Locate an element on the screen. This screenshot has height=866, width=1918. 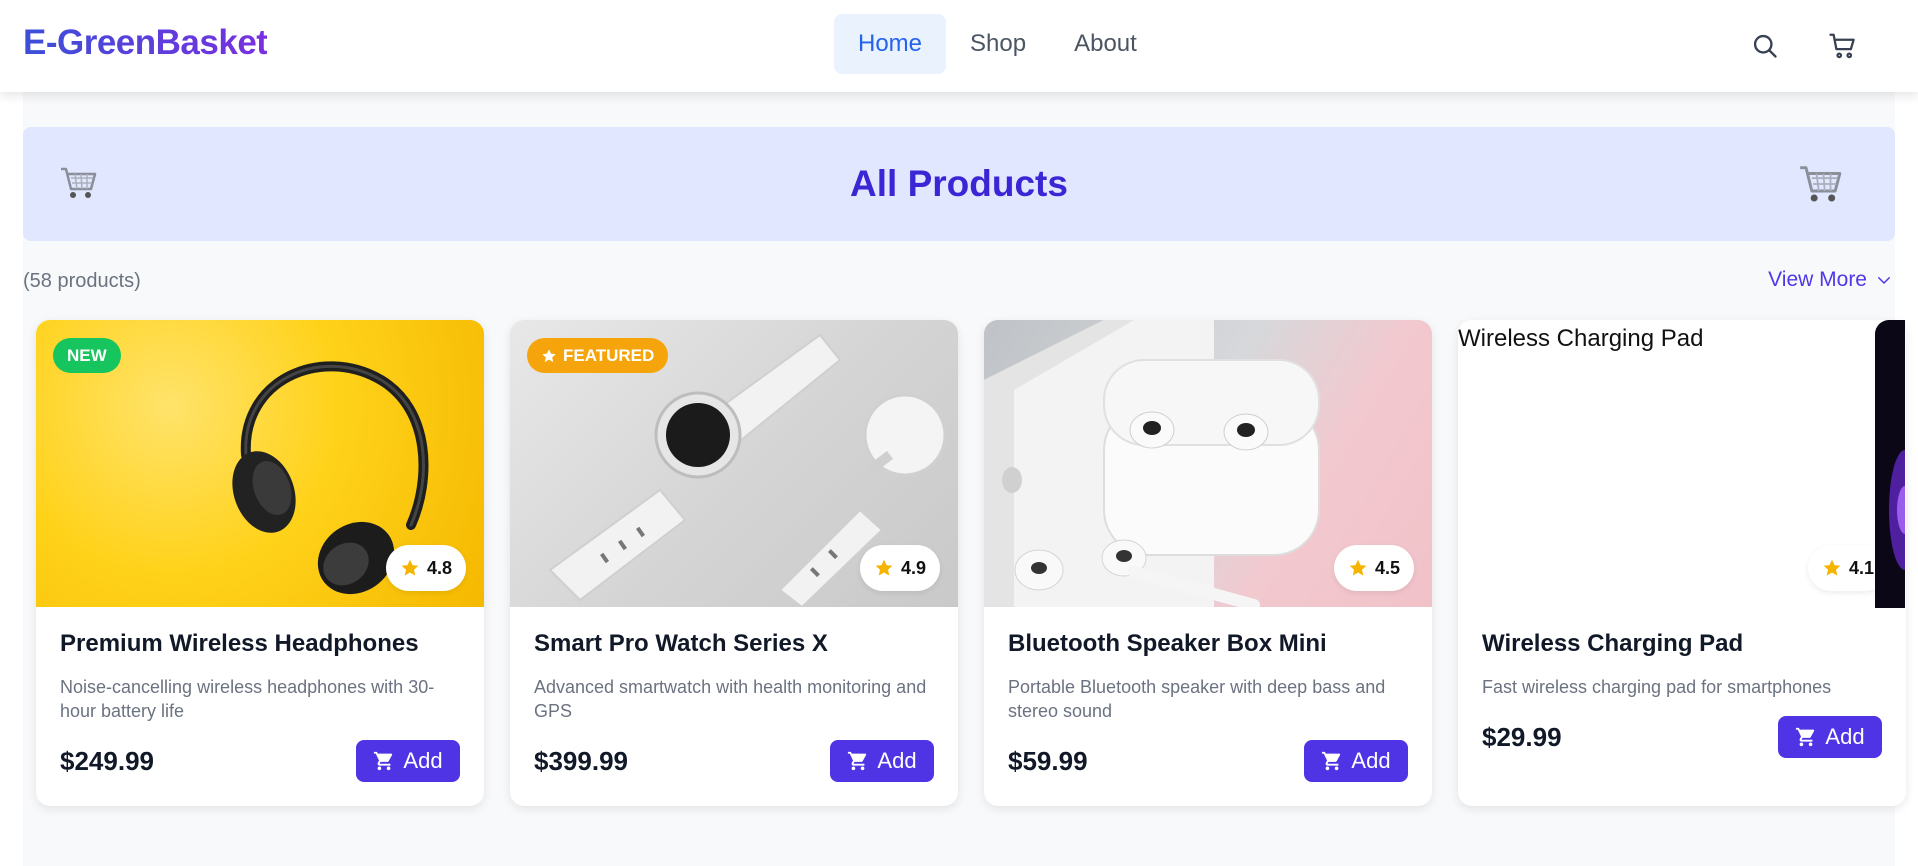
nav-about: About is located at coordinates (1105, 44).